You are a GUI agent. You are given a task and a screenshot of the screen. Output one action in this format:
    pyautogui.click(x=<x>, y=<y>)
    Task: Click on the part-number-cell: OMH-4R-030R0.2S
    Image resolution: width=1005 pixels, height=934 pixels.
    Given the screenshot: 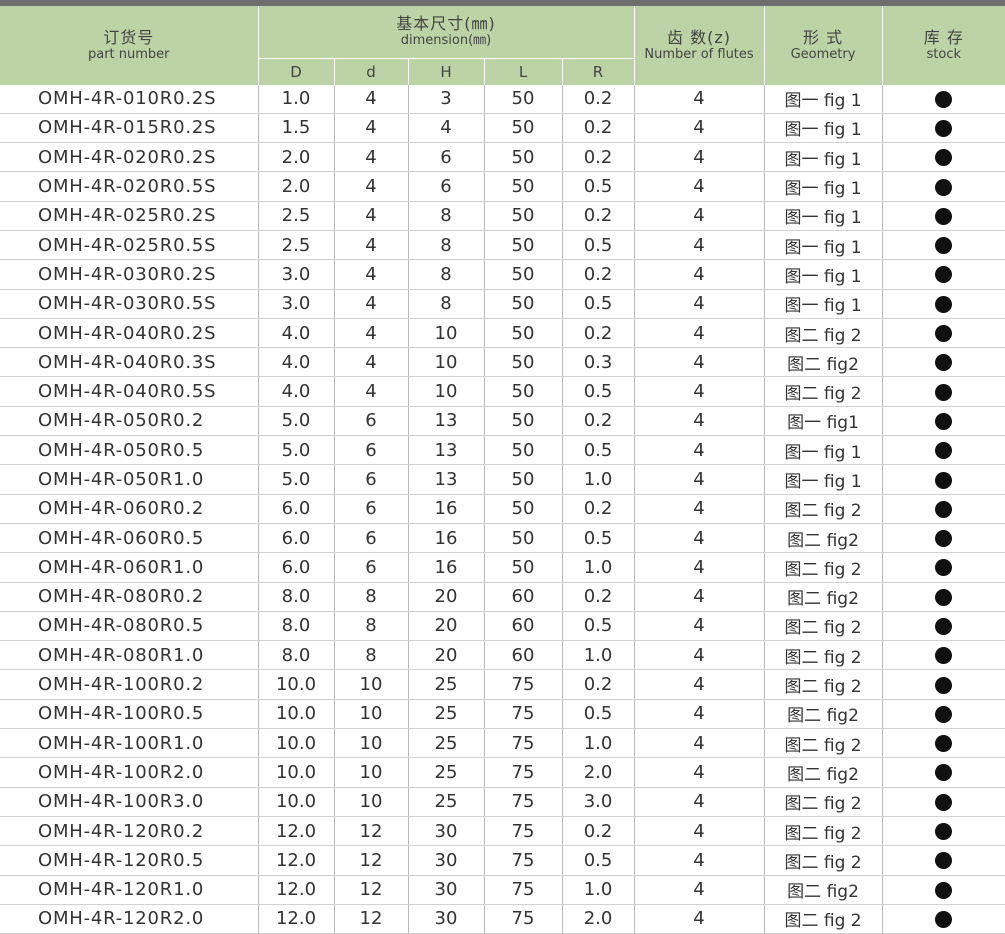 What is the action you would take?
    pyautogui.click(x=129, y=274)
    